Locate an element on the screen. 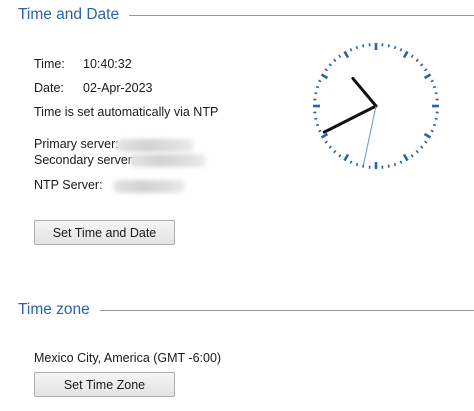 The width and height of the screenshot is (474, 411). analog-clock is located at coordinates (376, 106).